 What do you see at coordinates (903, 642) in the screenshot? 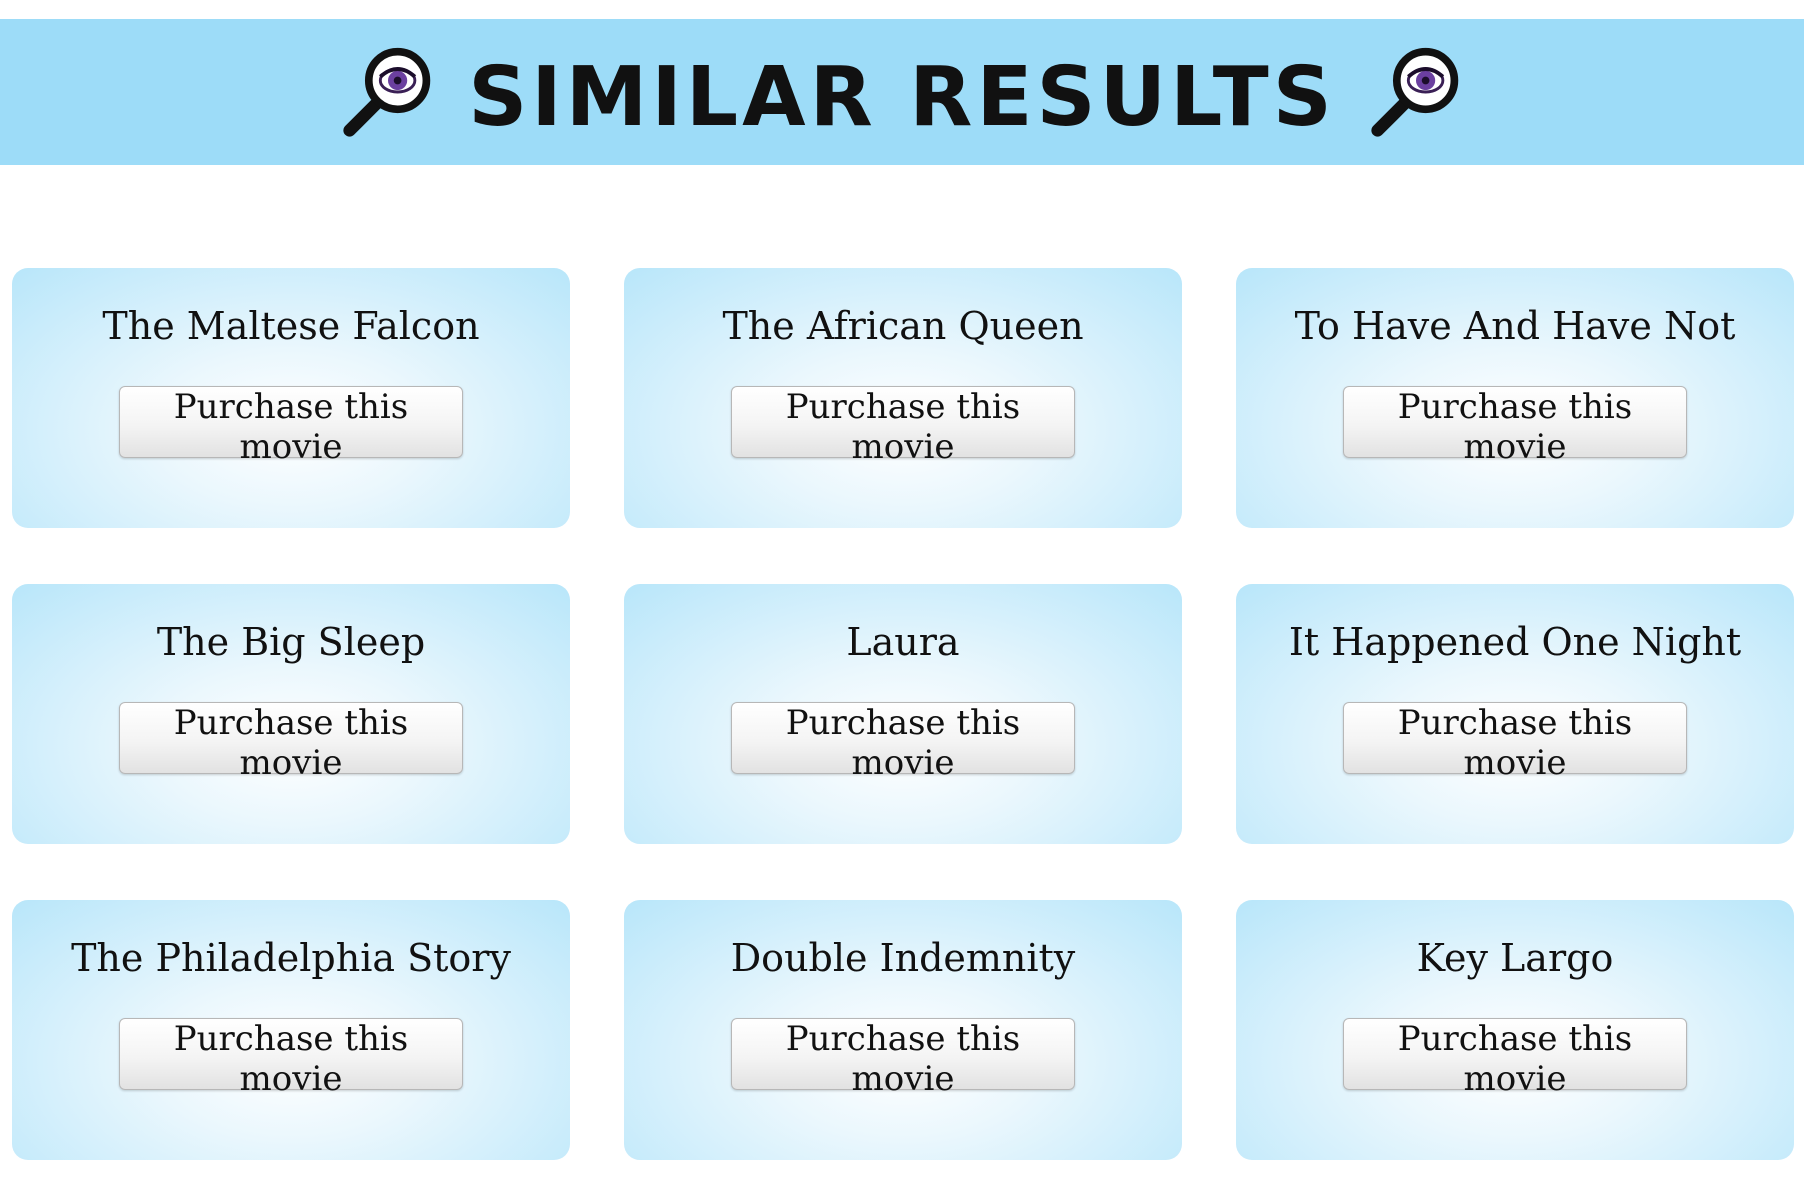
I see `movie-title: Laura` at bounding box center [903, 642].